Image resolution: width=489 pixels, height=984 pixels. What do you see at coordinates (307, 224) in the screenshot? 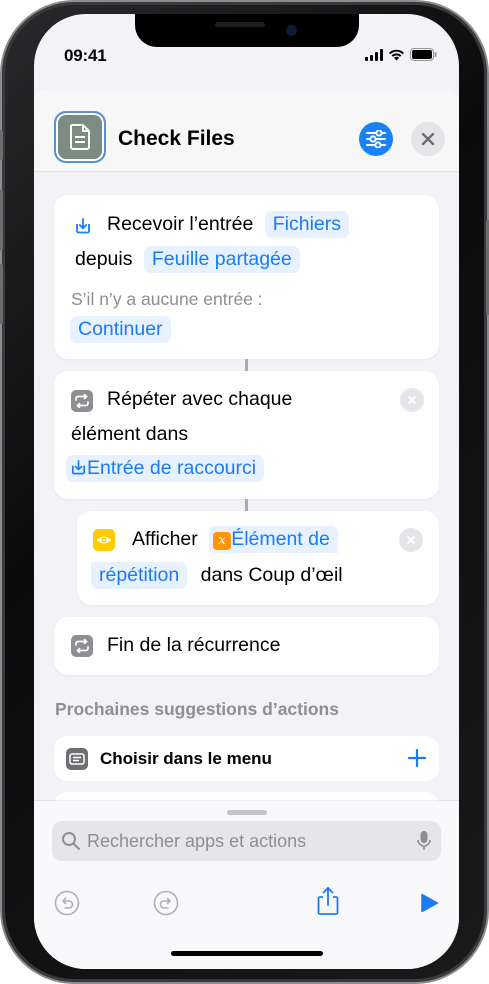
I see `input-type-token: Fichiers` at bounding box center [307, 224].